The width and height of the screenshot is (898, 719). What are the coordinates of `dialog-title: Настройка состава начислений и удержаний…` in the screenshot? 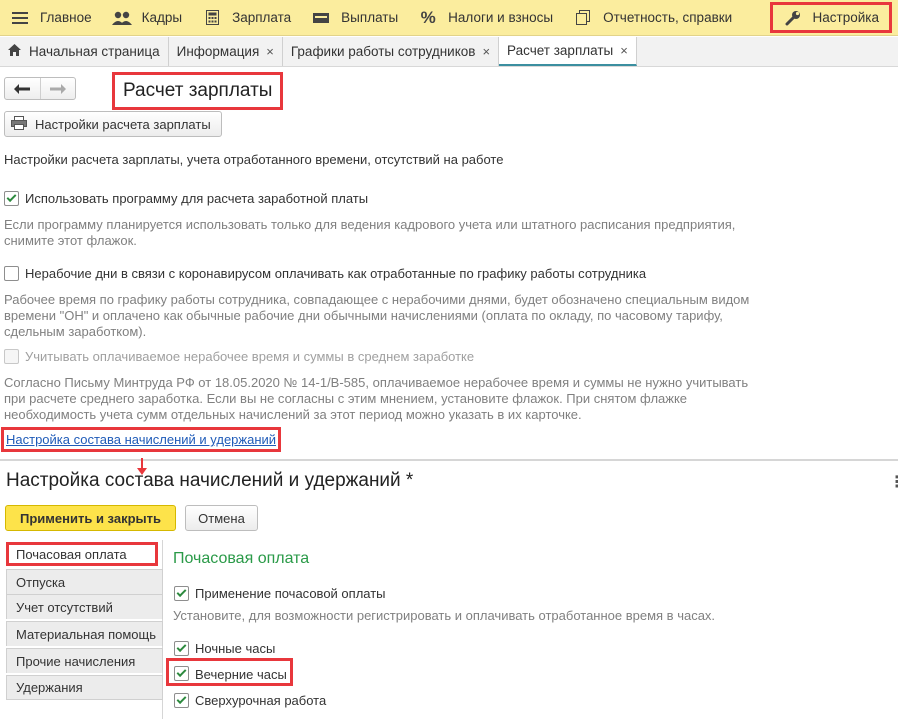 It's located at (210, 480).